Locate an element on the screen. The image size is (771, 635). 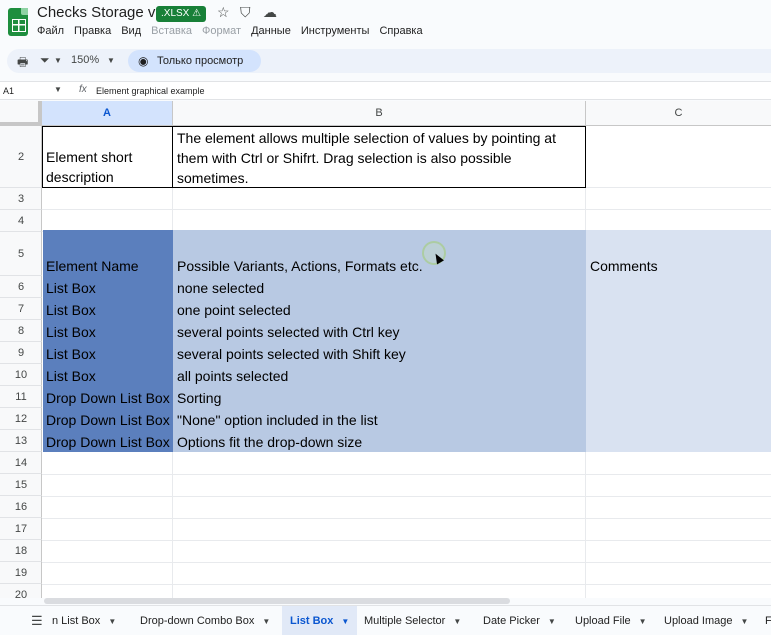
cell-c5-comments: Comments is located at coordinates (624, 266).